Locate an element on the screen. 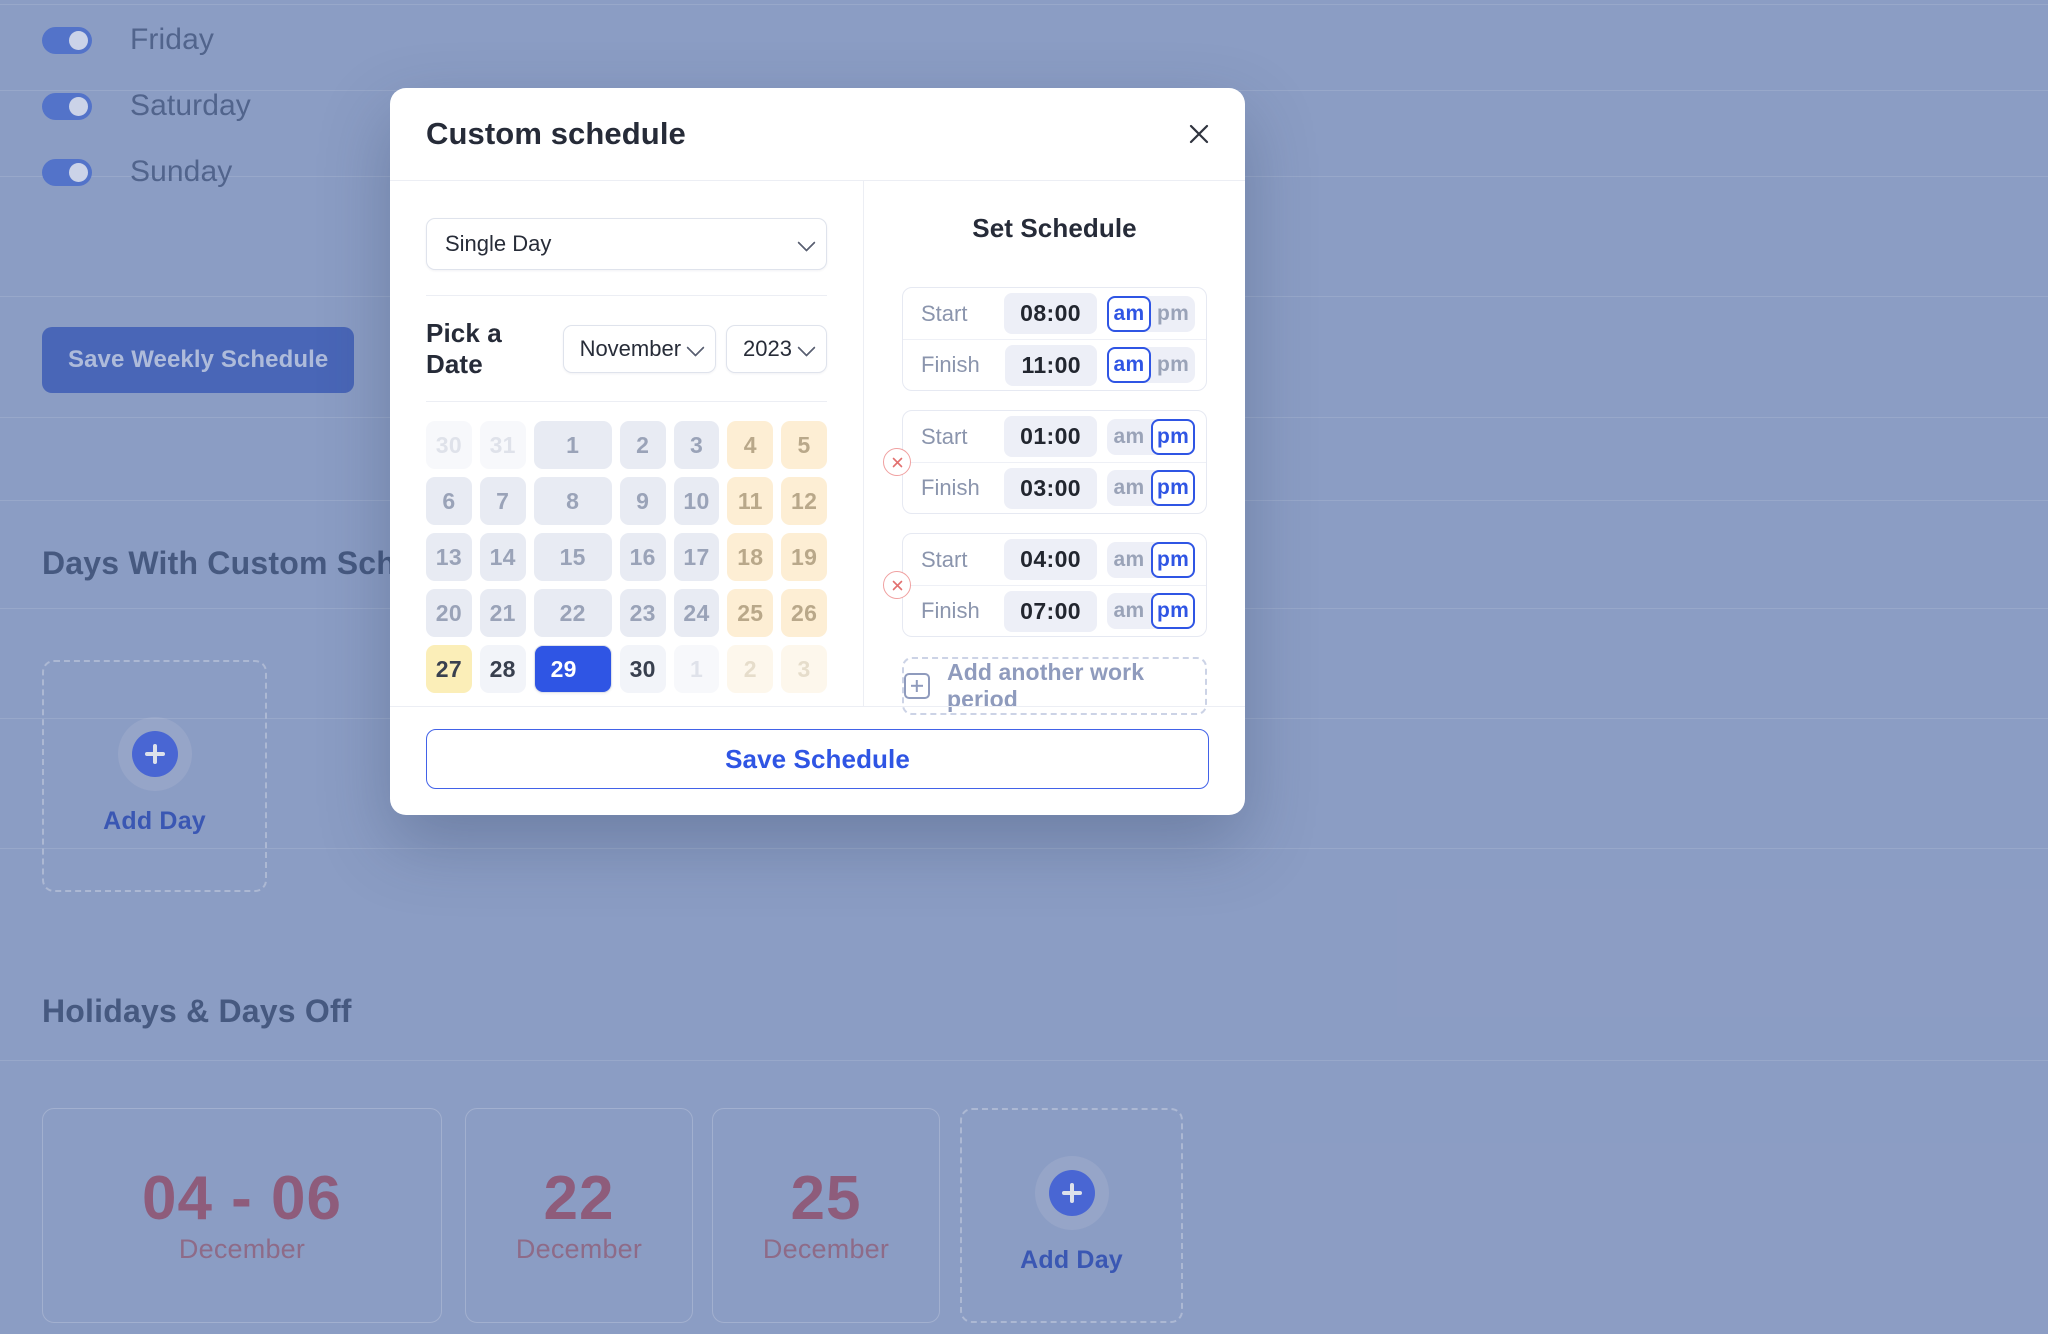  calendar-day: 15 is located at coordinates (572, 557).